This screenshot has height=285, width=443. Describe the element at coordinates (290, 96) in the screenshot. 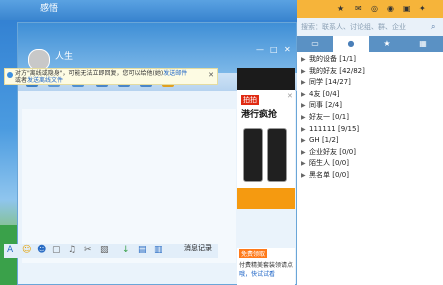

I see `ad-close-icon: ✕` at that location.